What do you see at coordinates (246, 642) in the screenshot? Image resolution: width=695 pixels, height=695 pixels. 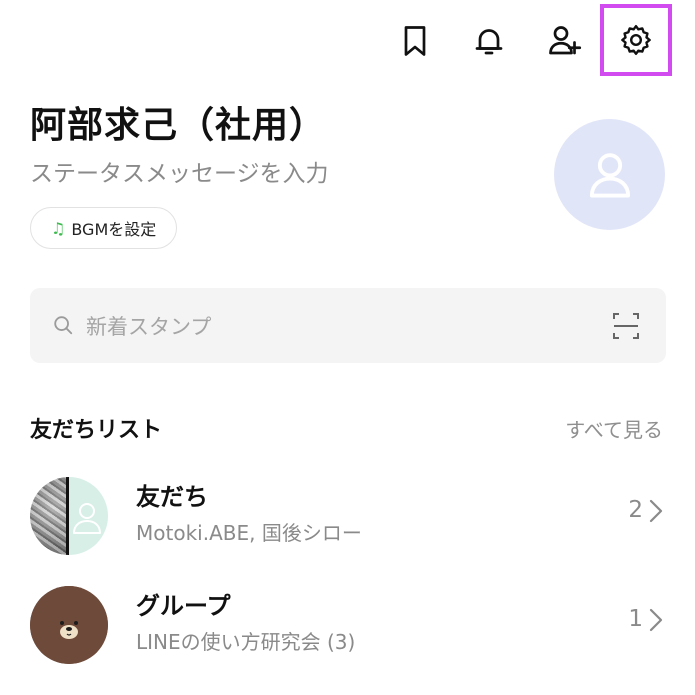 I see `list-item-subtitle: LINEの使い方研究会 (3)` at bounding box center [246, 642].